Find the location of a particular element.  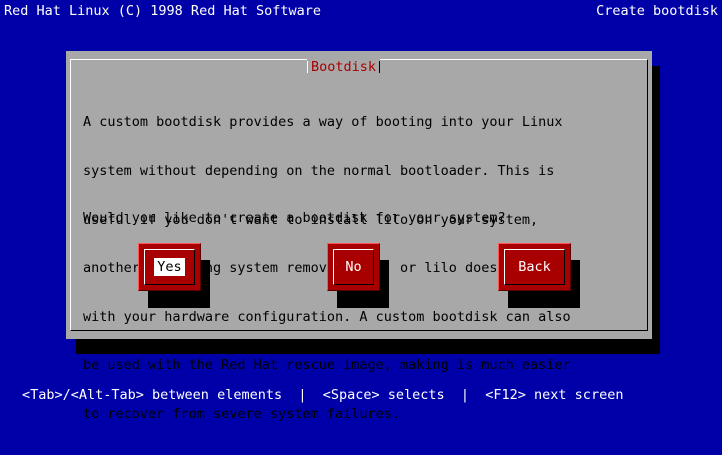

back-button-label: Back is located at coordinates (534, 267).